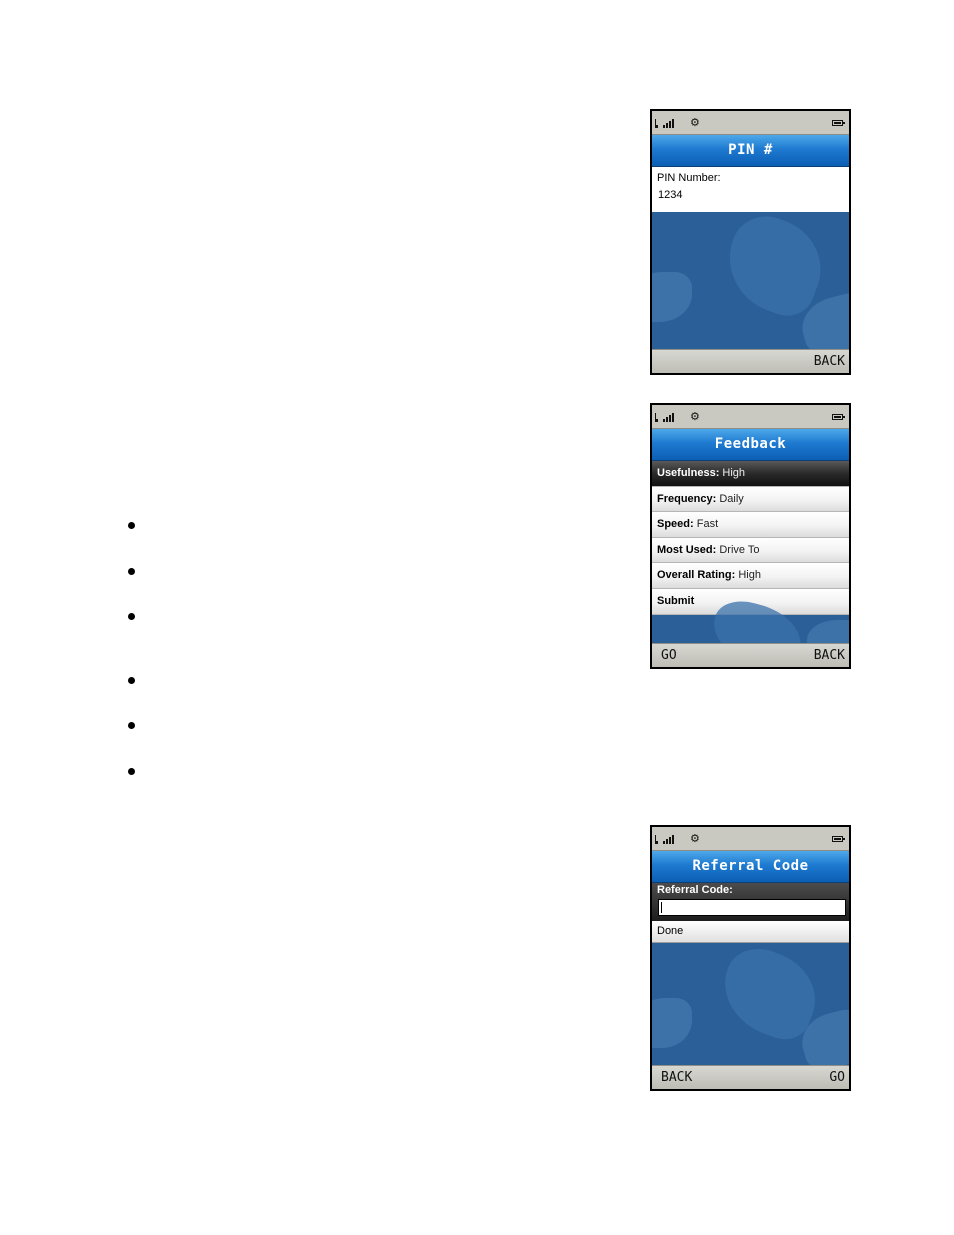 Image resolution: width=954 pixels, height=1235 pixels. What do you see at coordinates (750, 151) in the screenshot?
I see `screen-title: PIN #` at bounding box center [750, 151].